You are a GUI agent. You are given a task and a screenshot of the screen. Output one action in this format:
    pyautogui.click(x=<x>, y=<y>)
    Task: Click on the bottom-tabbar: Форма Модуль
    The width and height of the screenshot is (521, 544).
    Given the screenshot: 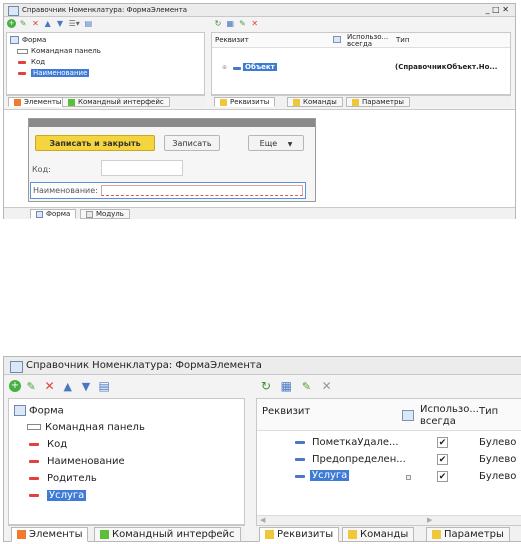 What is the action you would take?
    pyautogui.click(x=259, y=213)
    